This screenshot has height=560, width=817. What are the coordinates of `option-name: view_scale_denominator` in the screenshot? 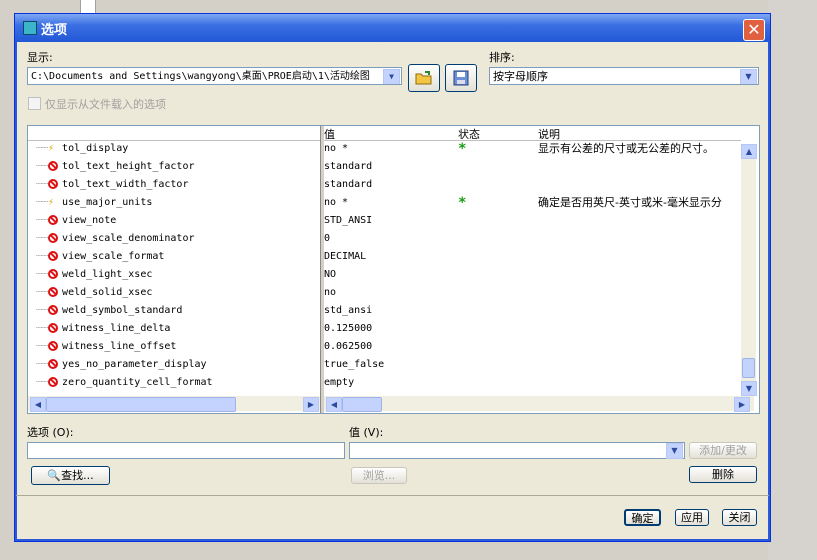 It's located at (128, 238).